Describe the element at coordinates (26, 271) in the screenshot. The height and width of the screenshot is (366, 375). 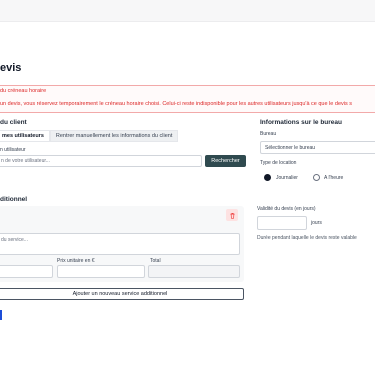
I see `quantity-input` at that location.